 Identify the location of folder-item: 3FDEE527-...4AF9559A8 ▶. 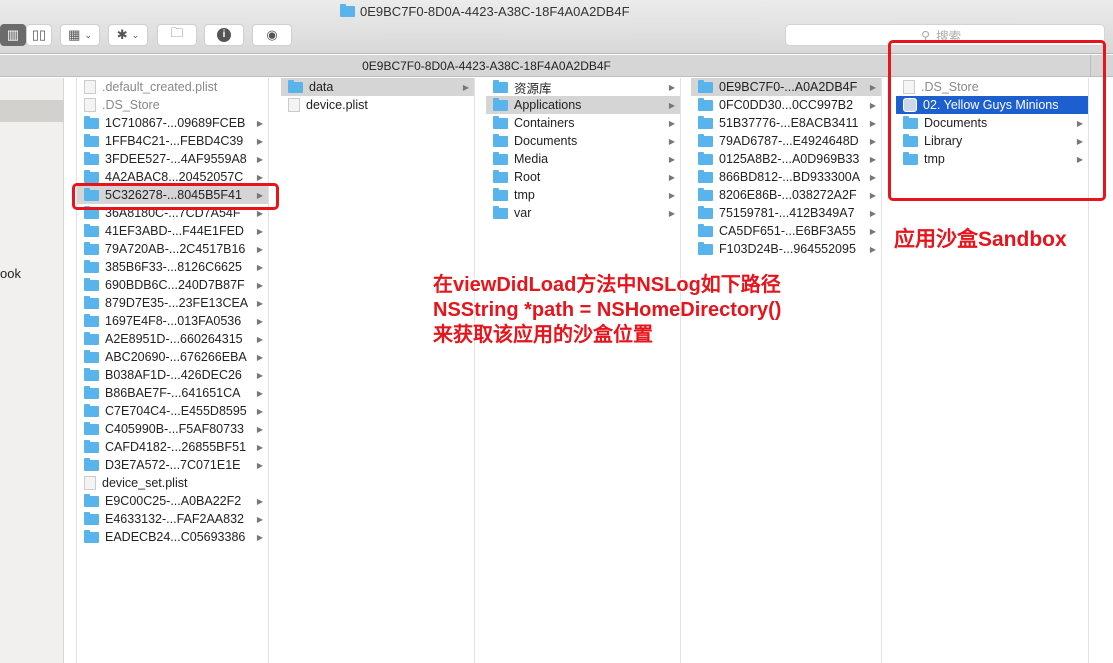
(172, 159).